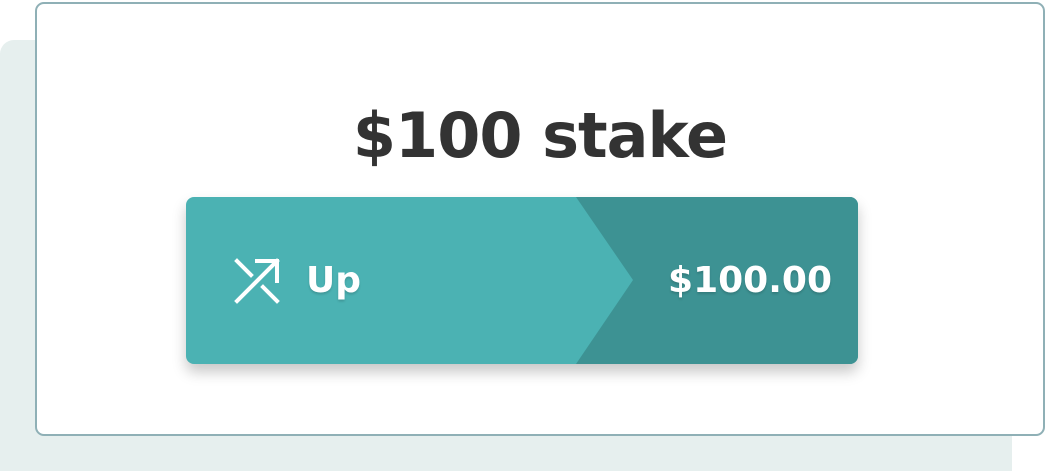 The image size is (1047, 471). What do you see at coordinates (750, 280) in the screenshot?
I see `stake-amount: $100.00` at bounding box center [750, 280].